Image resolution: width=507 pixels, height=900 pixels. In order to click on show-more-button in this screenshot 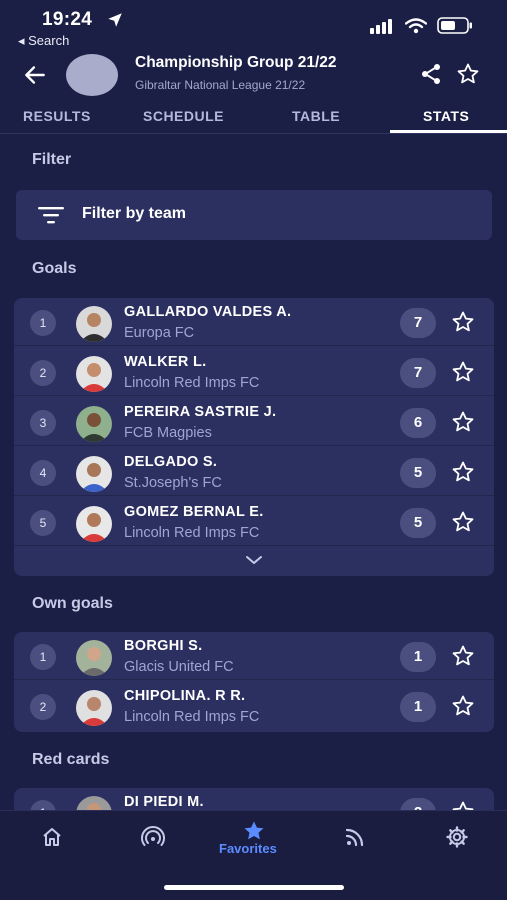, I will do `click(254, 561)`.